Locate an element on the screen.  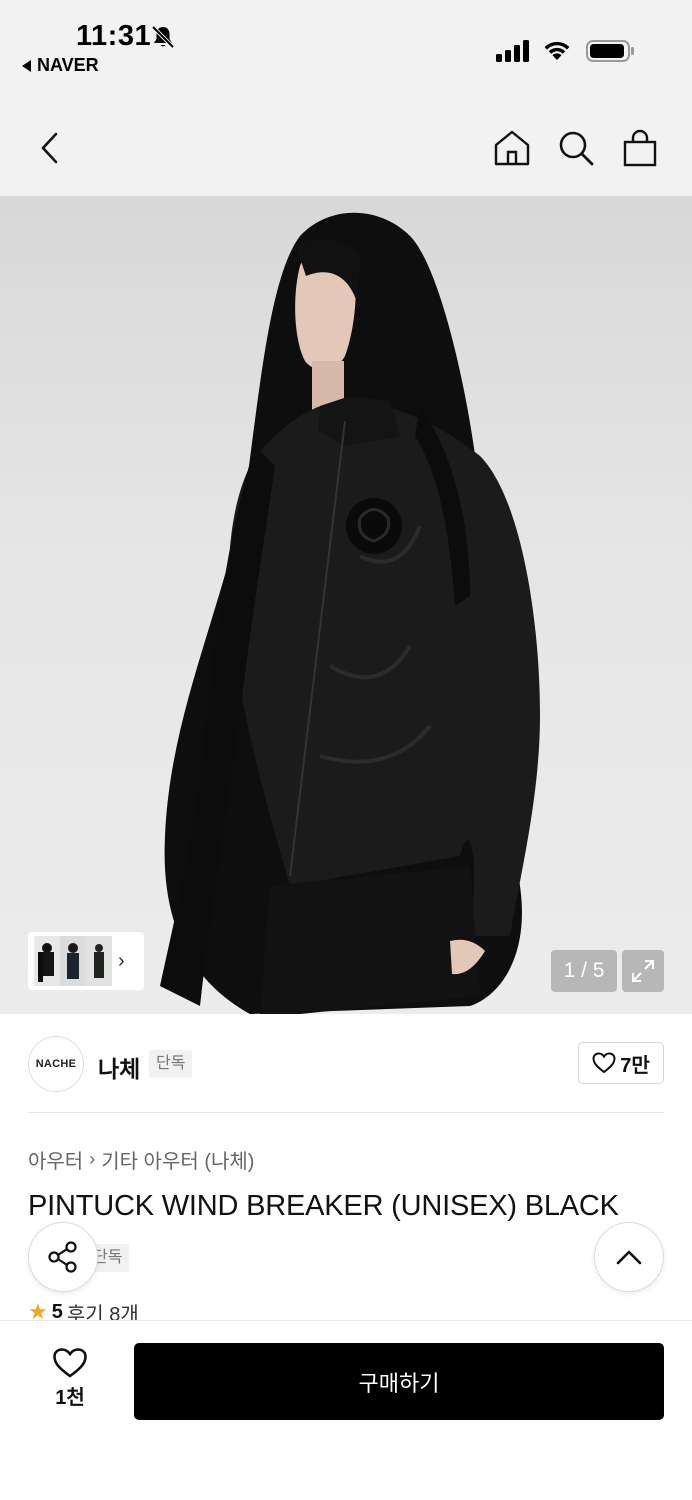
back-triangle-icon is located at coordinates (26, 65).